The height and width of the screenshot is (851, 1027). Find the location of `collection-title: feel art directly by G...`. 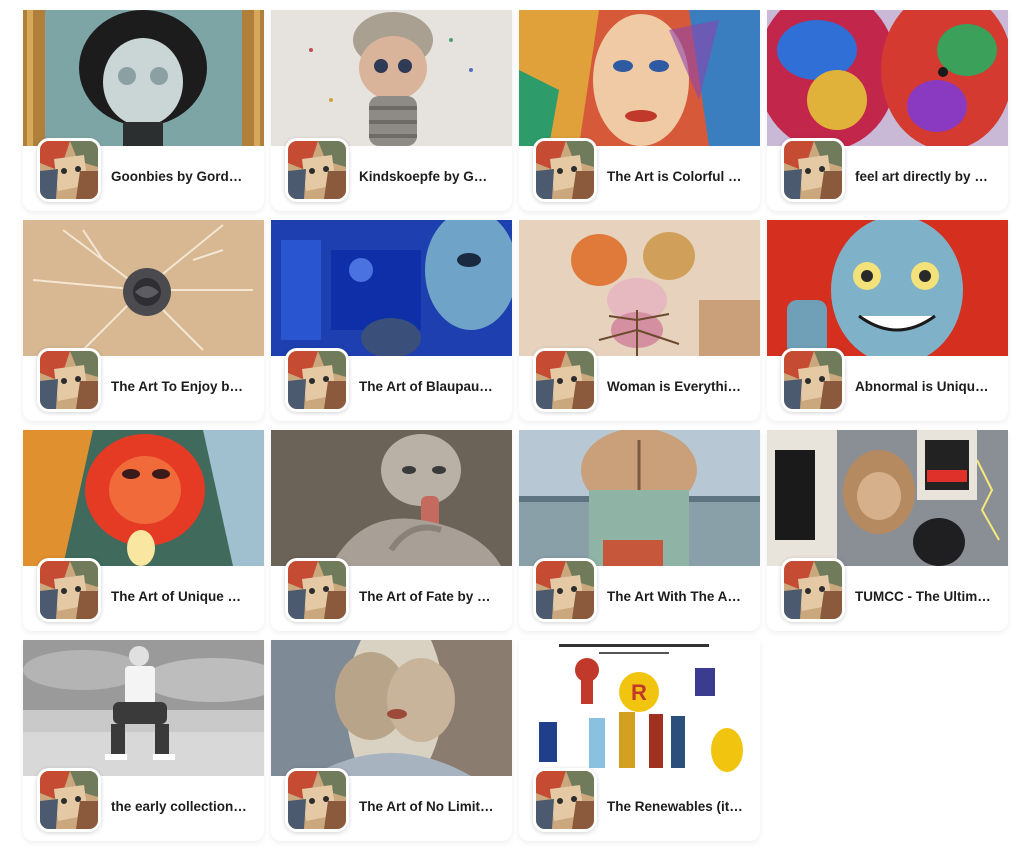

collection-title: feel art directly by G... is located at coordinates (923, 177).